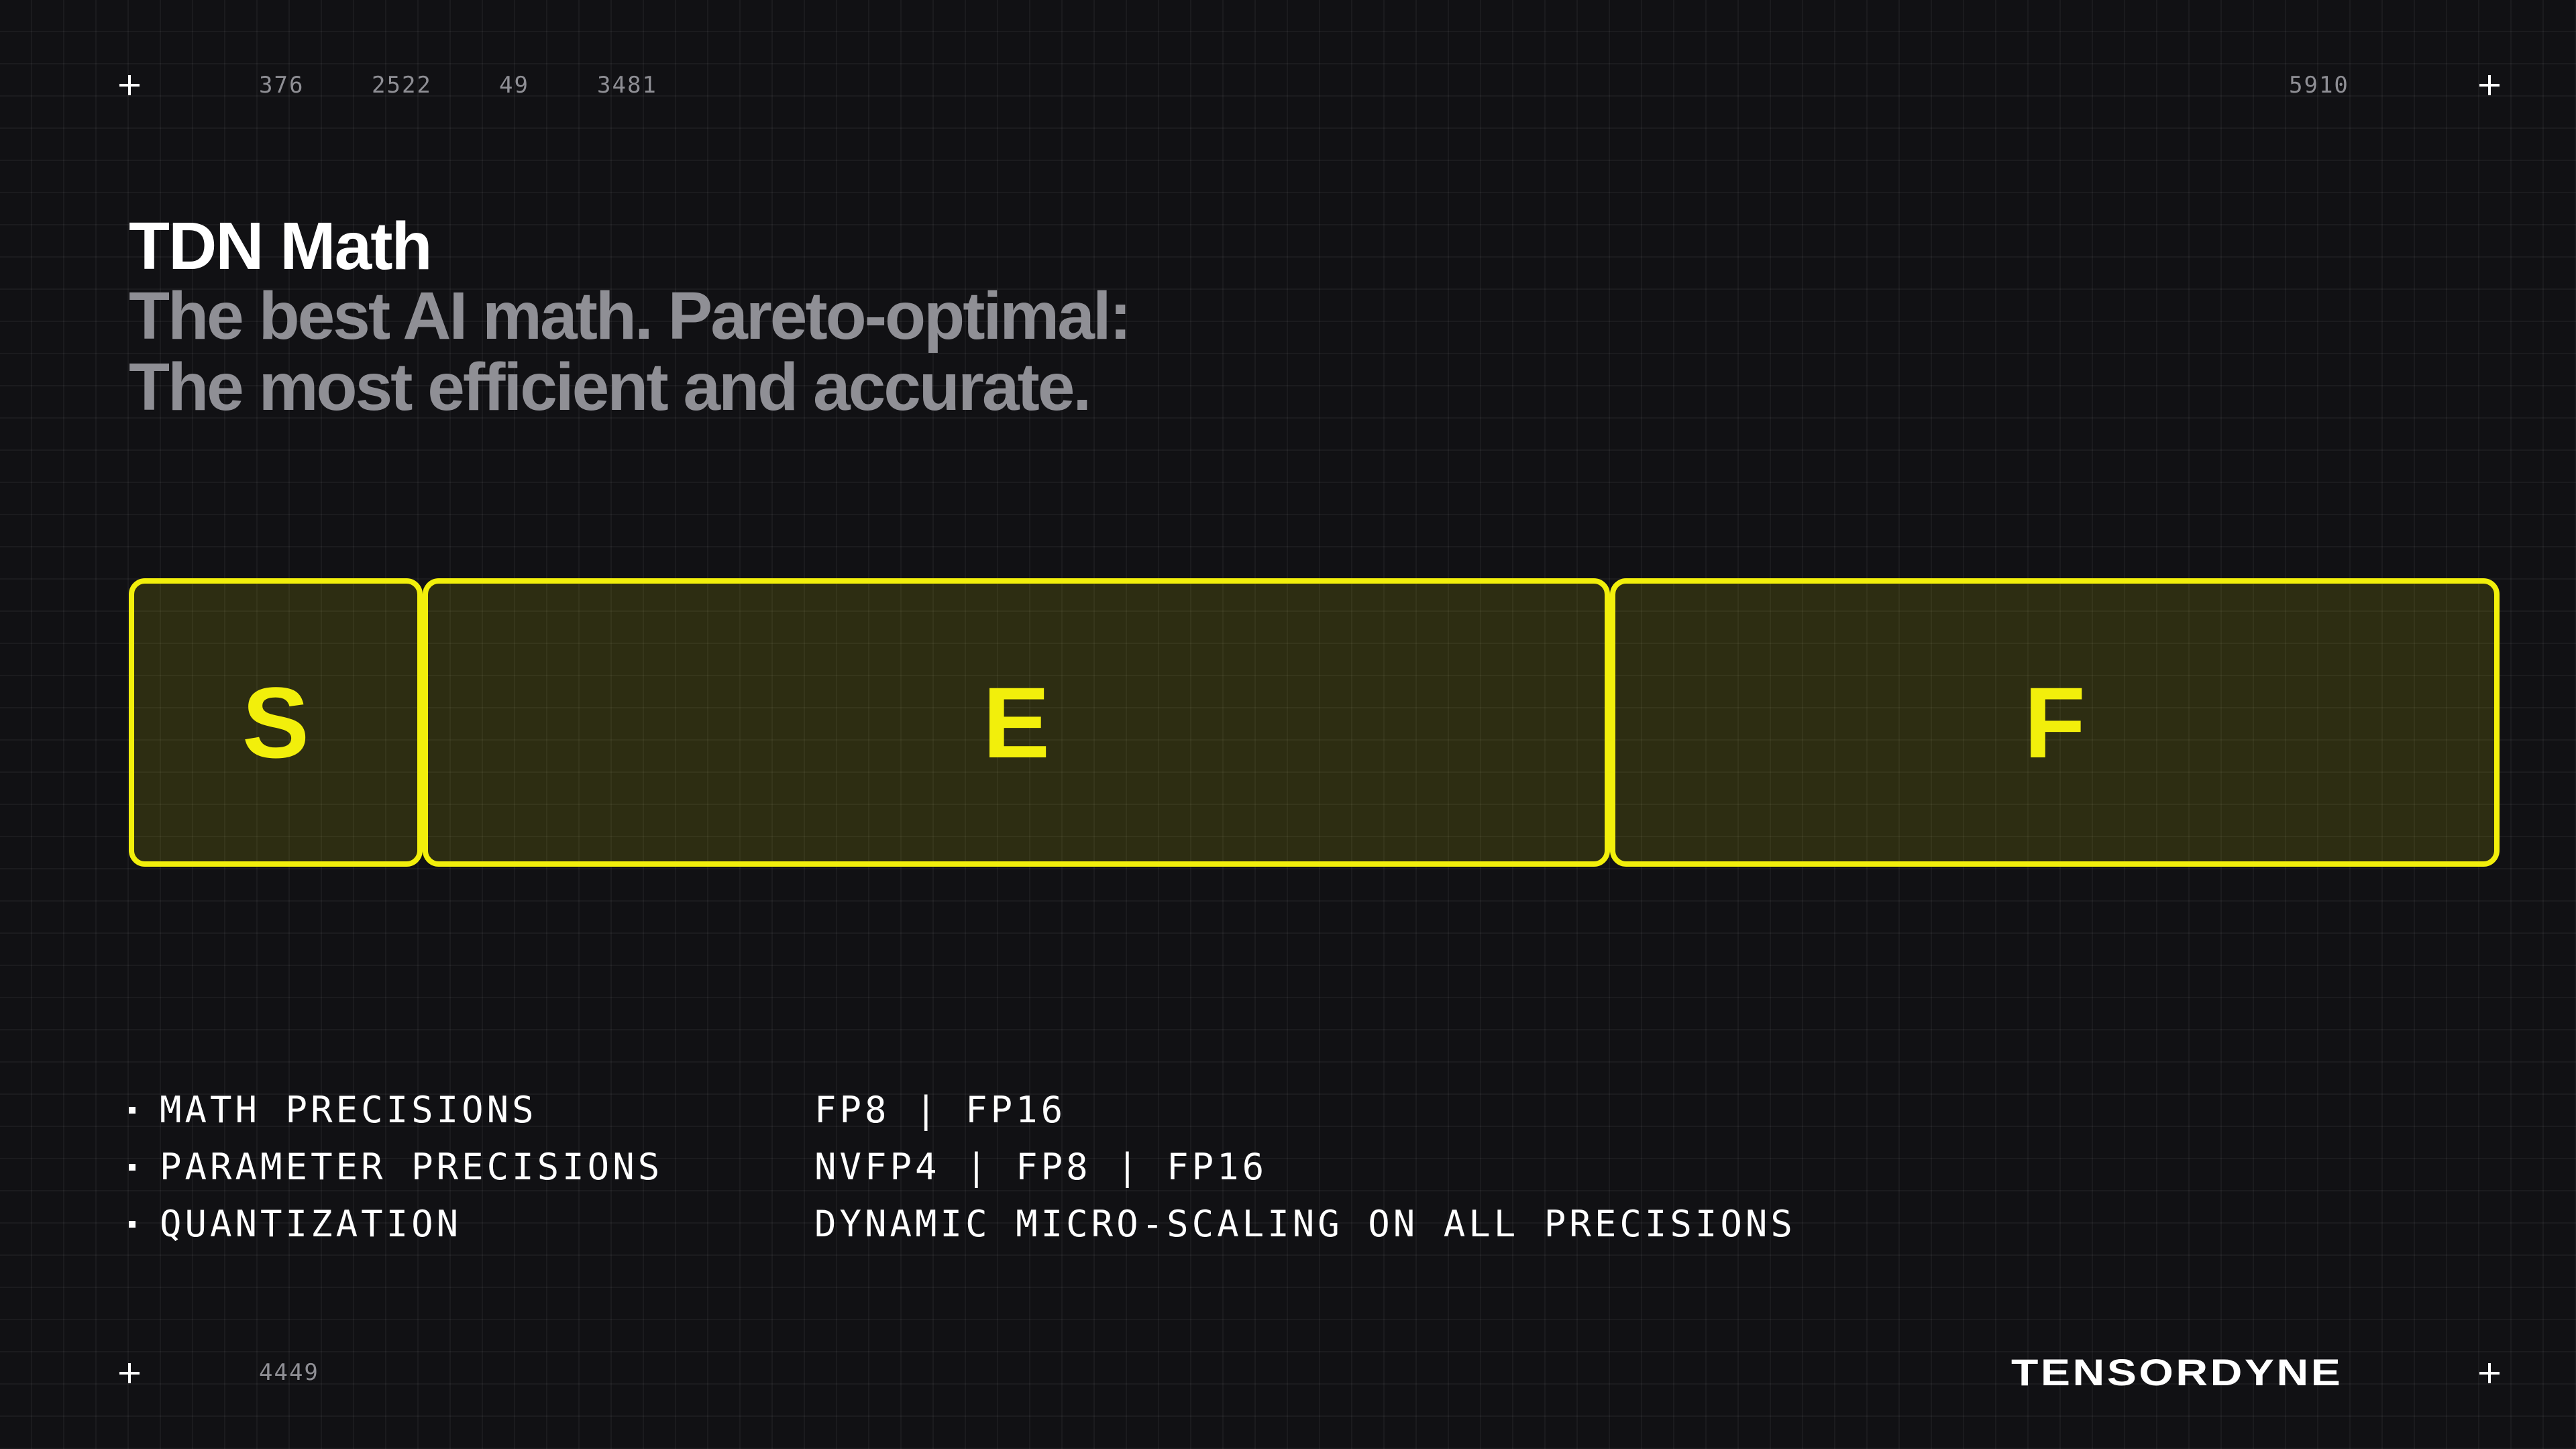 The width and height of the screenshot is (2576, 1449). What do you see at coordinates (514, 85) in the screenshot?
I see `top-number-3: 49` at bounding box center [514, 85].